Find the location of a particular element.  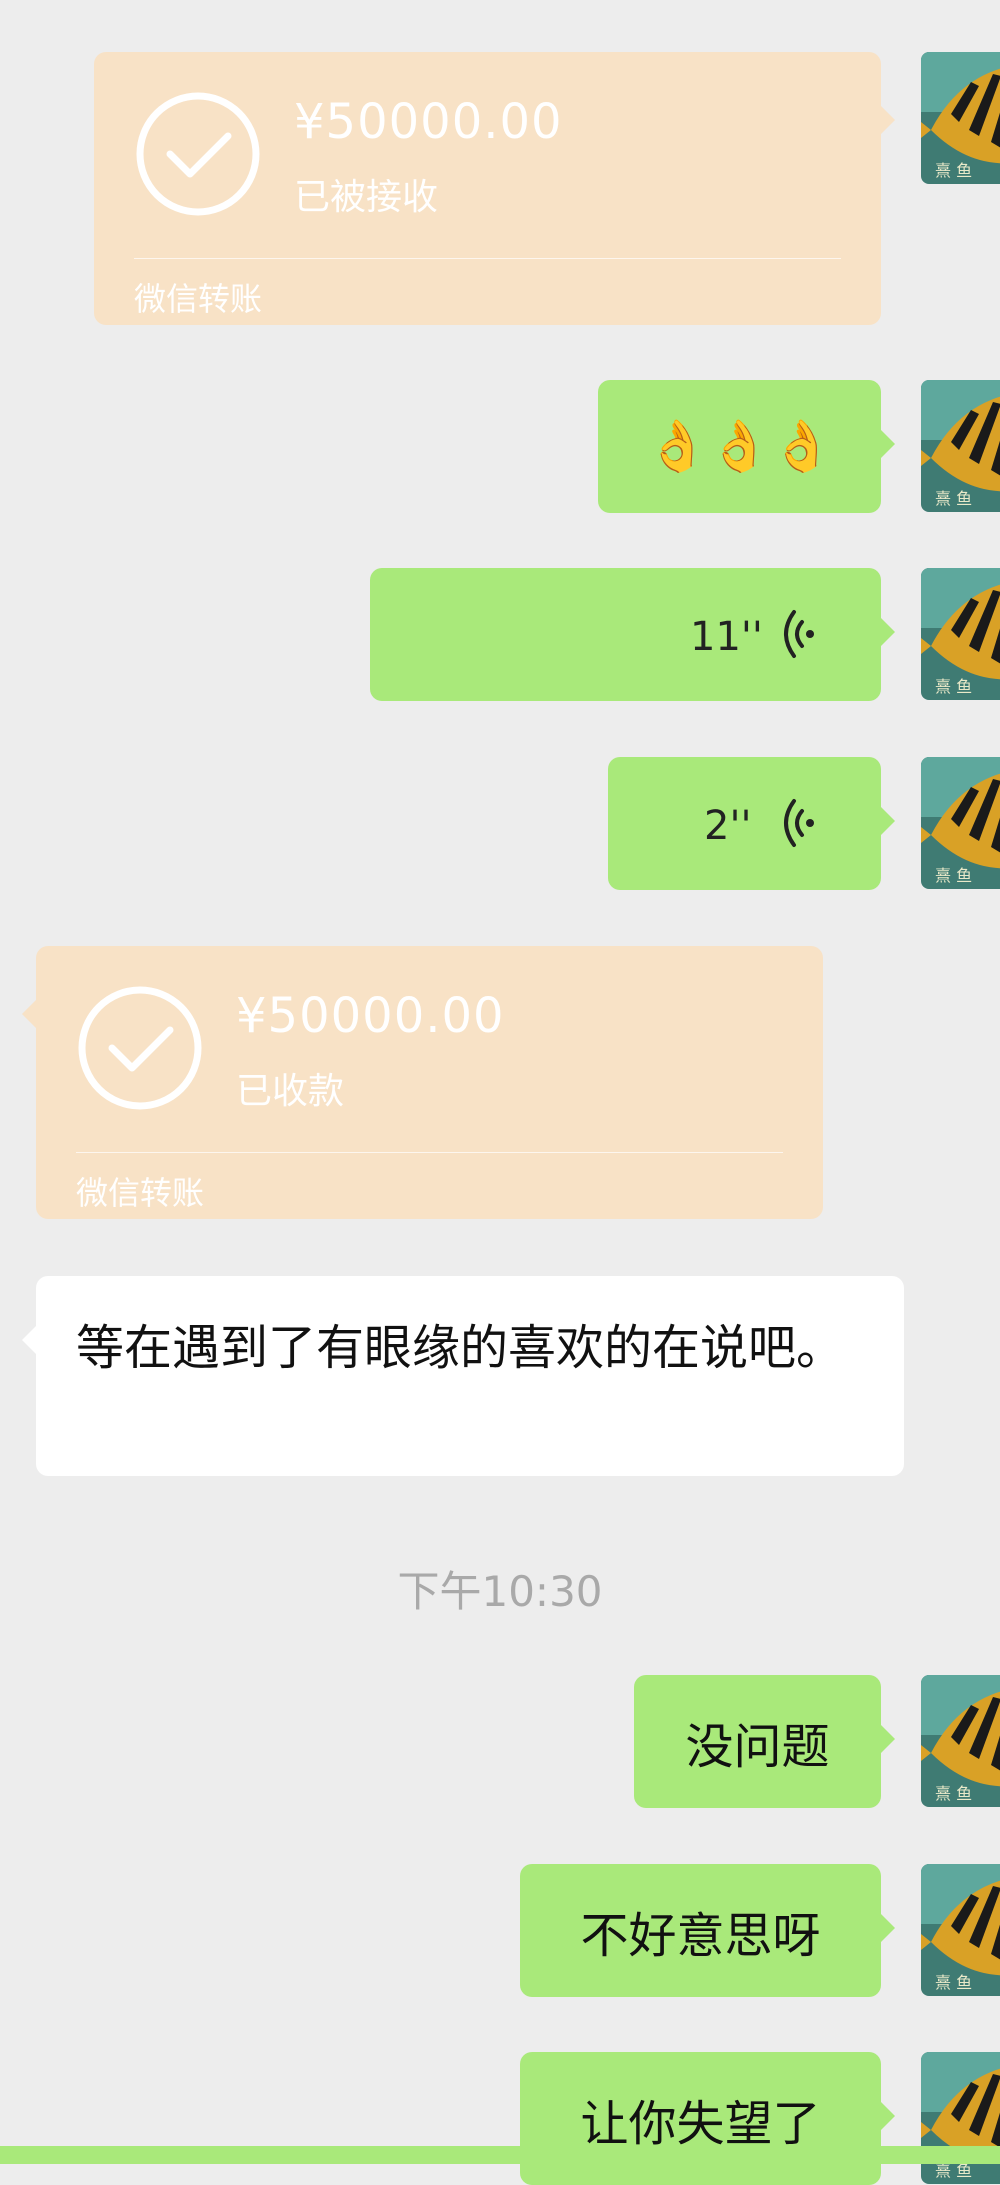

bottom-bar is located at coordinates (500, 2155).